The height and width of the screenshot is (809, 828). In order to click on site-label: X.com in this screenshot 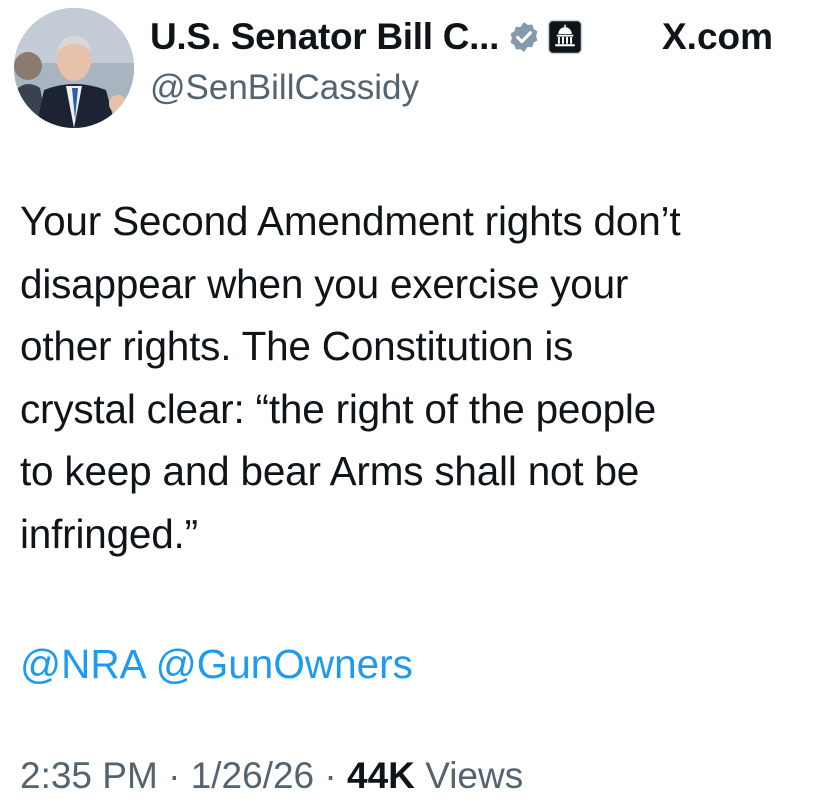, I will do `click(717, 37)`.